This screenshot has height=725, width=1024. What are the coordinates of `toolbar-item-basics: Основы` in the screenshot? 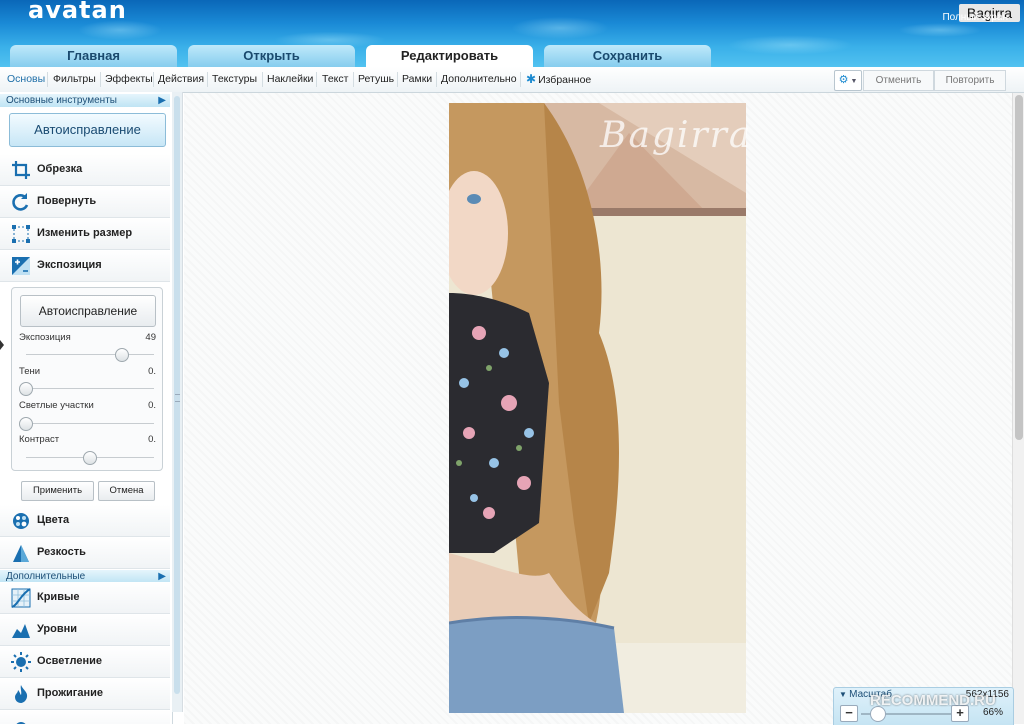 It's located at (26, 79).